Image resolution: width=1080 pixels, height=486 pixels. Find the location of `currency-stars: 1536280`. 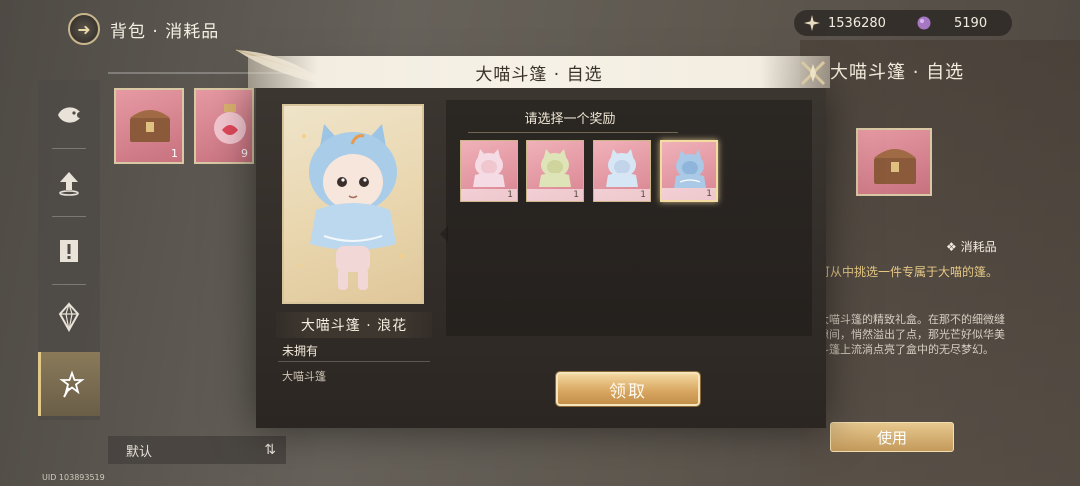

currency-stars: 1536280 is located at coordinates (848, 23).